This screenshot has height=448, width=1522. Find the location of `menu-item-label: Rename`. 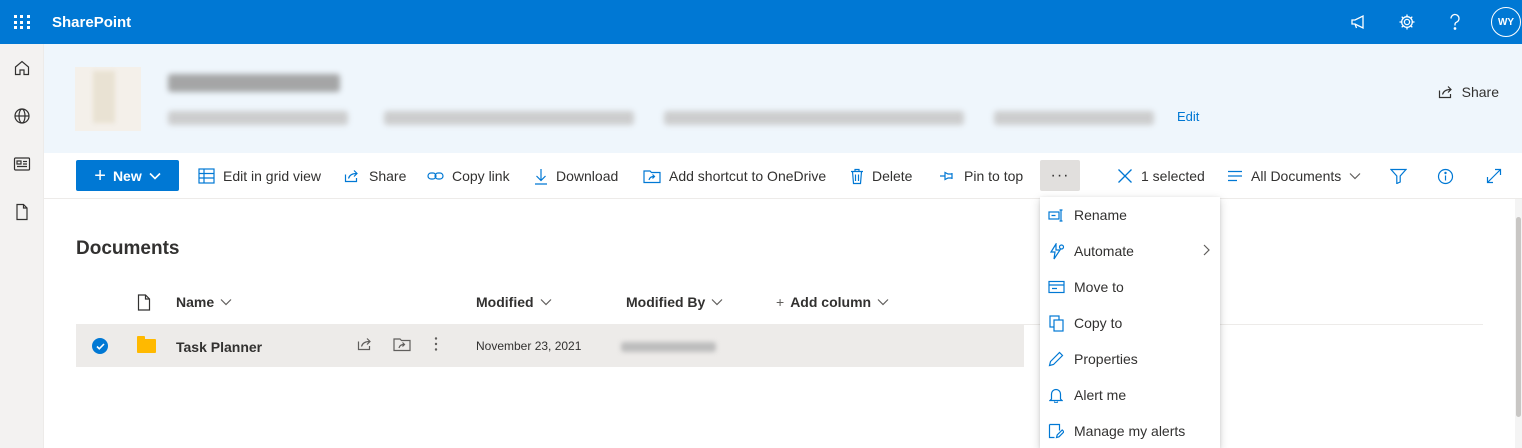

menu-item-label: Rename is located at coordinates (1100, 215).